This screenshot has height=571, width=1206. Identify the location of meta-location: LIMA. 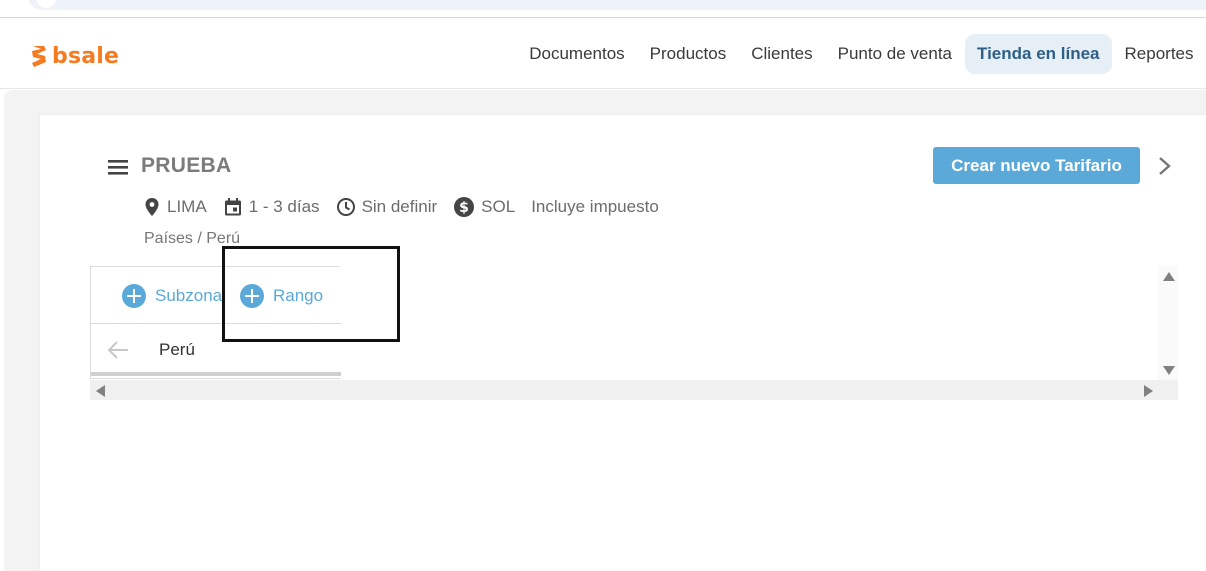
(175, 207).